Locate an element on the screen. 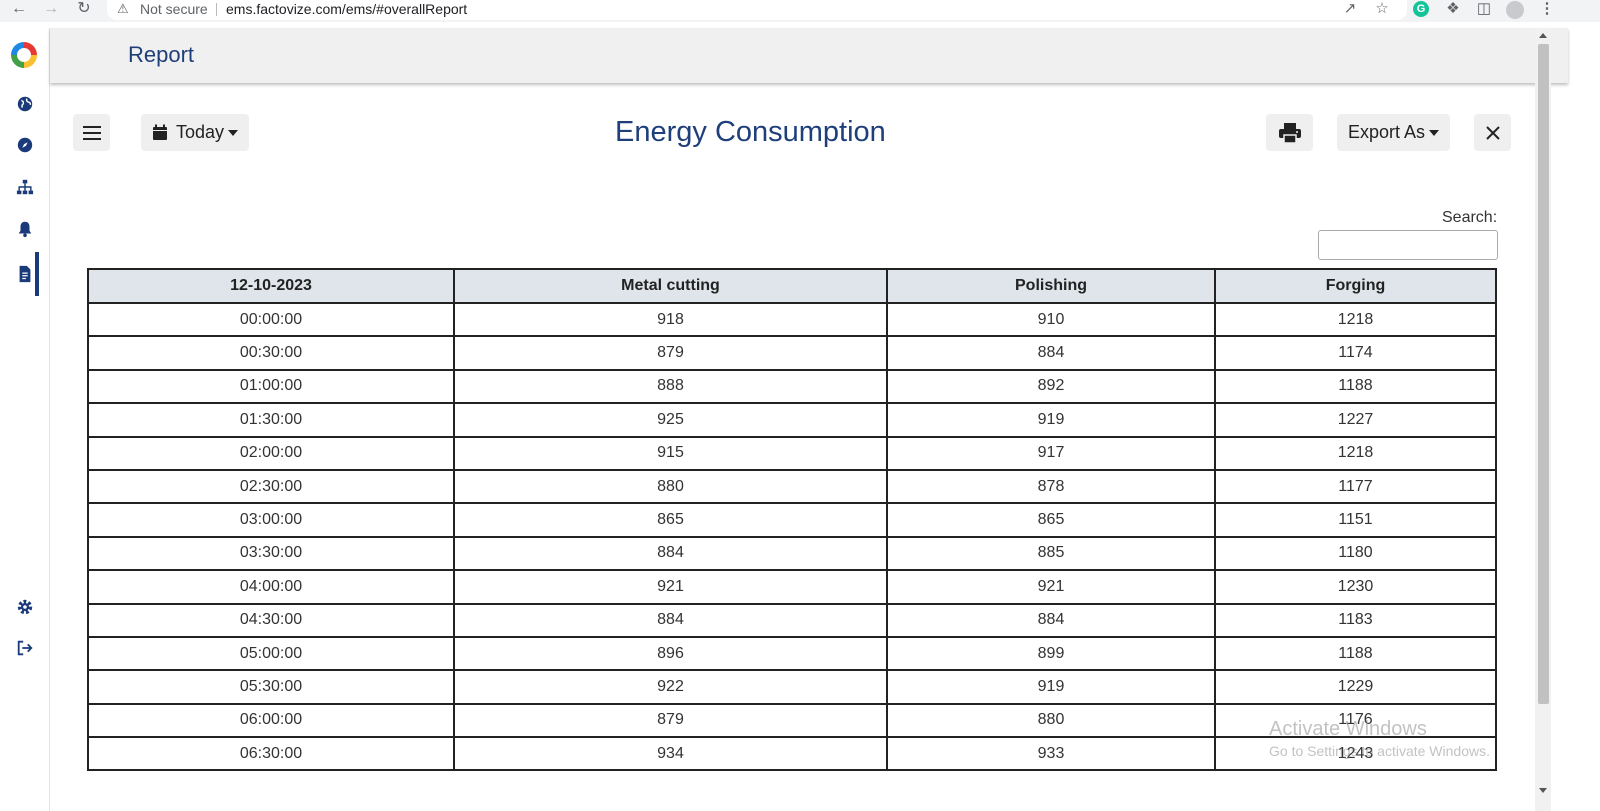 The height and width of the screenshot is (811, 1600). report-title: Energy Consumption is located at coordinates (750, 132).